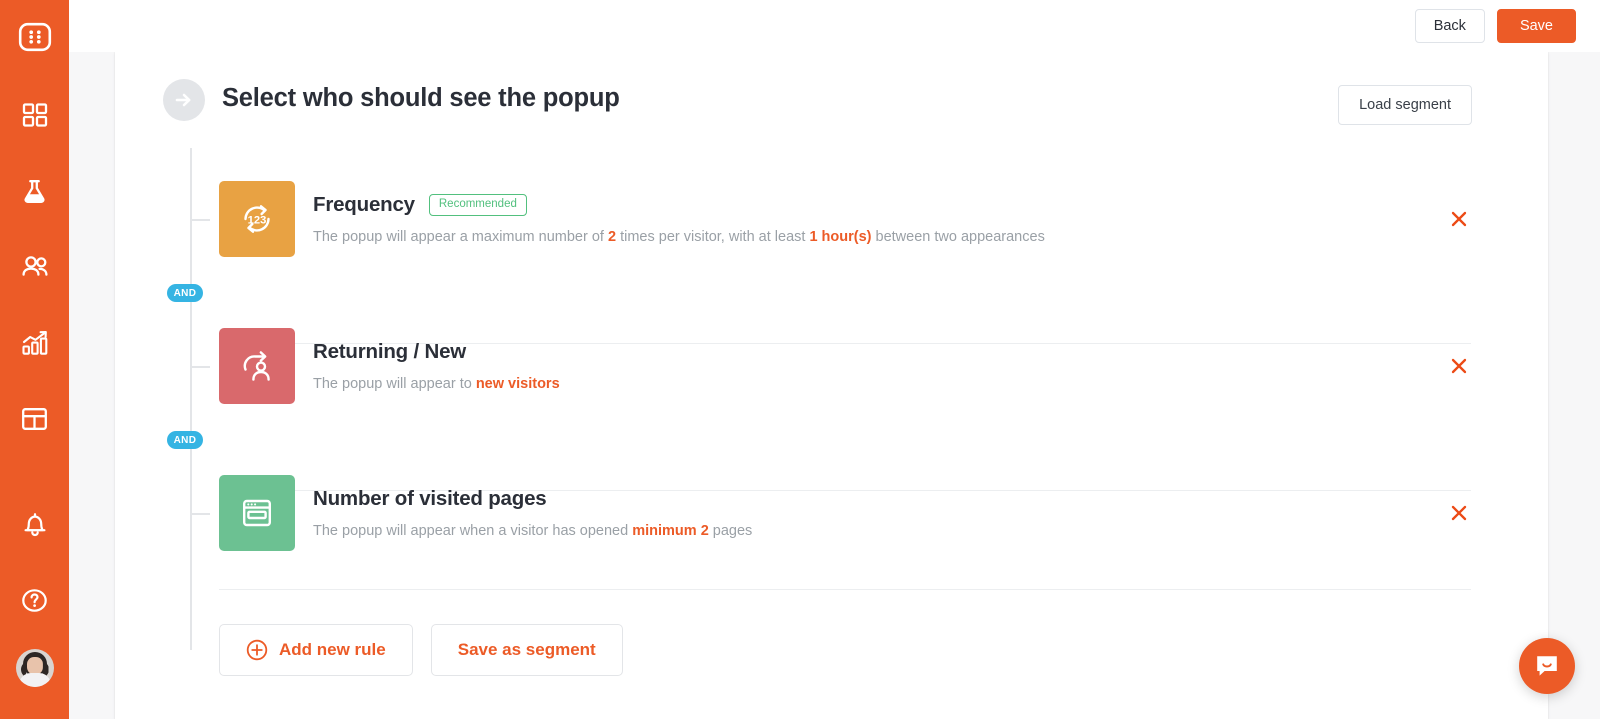 This screenshot has width=1600, height=719. What do you see at coordinates (430, 498) in the screenshot?
I see `rule-visited-pages-title: Number of visited pages` at bounding box center [430, 498].